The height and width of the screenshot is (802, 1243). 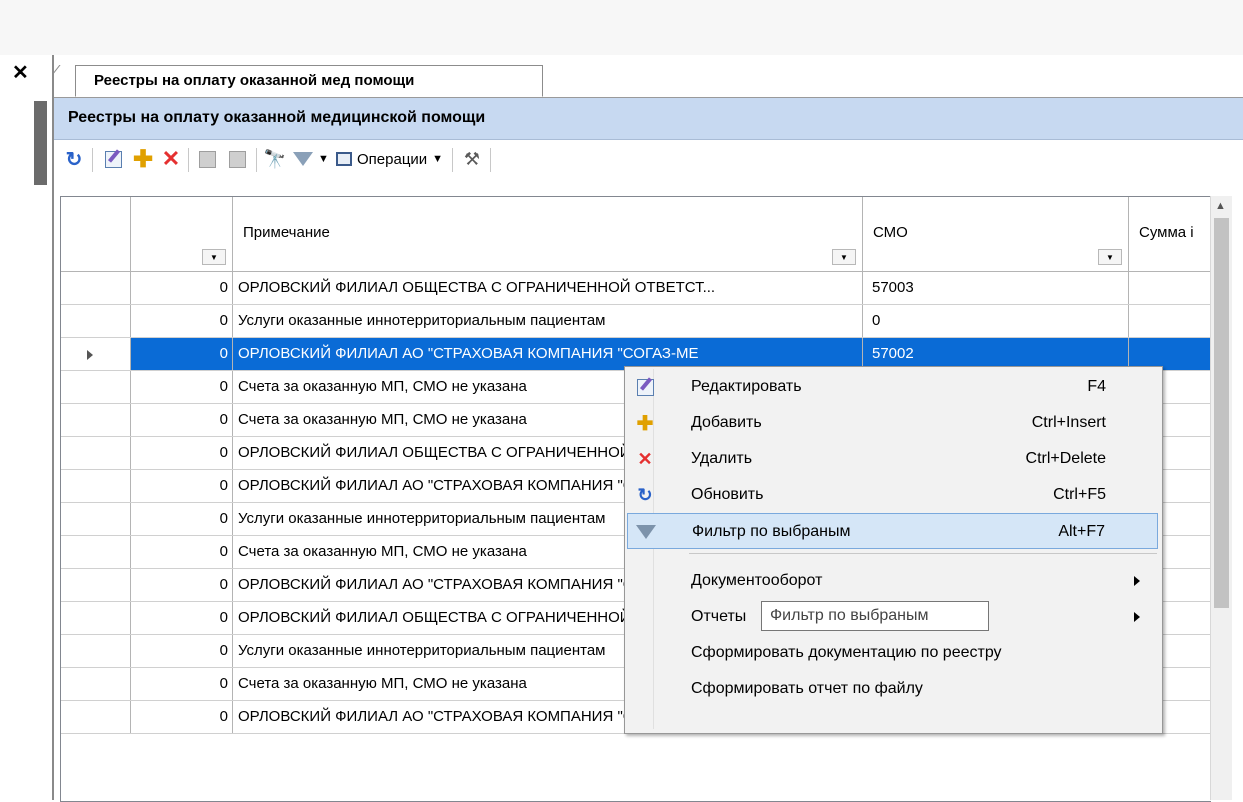 I want to click on column-header-sum: Сумма і, so click(x=1170, y=234).